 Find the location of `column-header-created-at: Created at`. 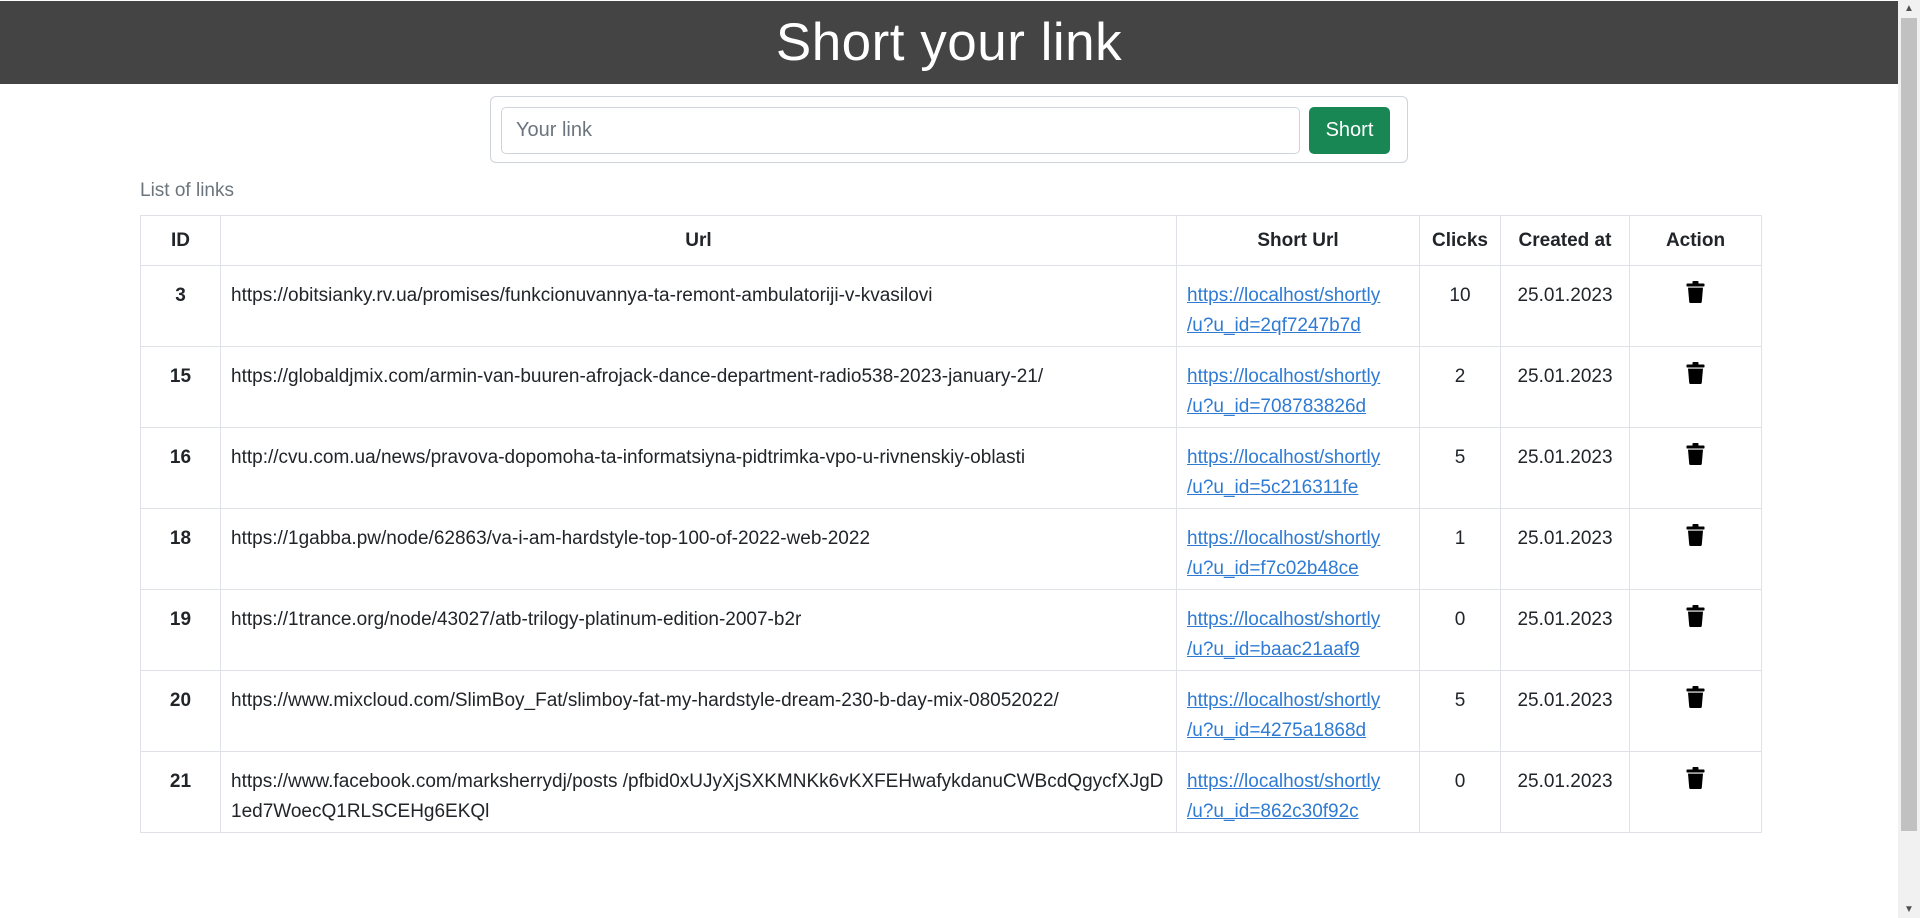

column-header-created-at: Created at is located at coordinates (1565, 240).